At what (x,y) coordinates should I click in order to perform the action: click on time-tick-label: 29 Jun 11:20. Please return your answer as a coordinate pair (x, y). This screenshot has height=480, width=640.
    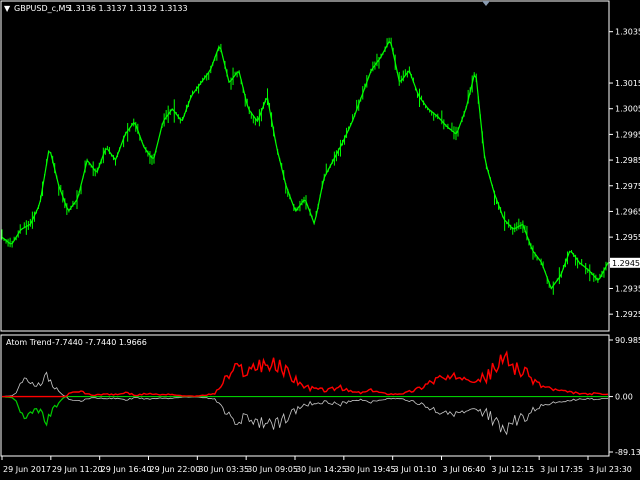
    Looking at the image, I should click on (77, 469).